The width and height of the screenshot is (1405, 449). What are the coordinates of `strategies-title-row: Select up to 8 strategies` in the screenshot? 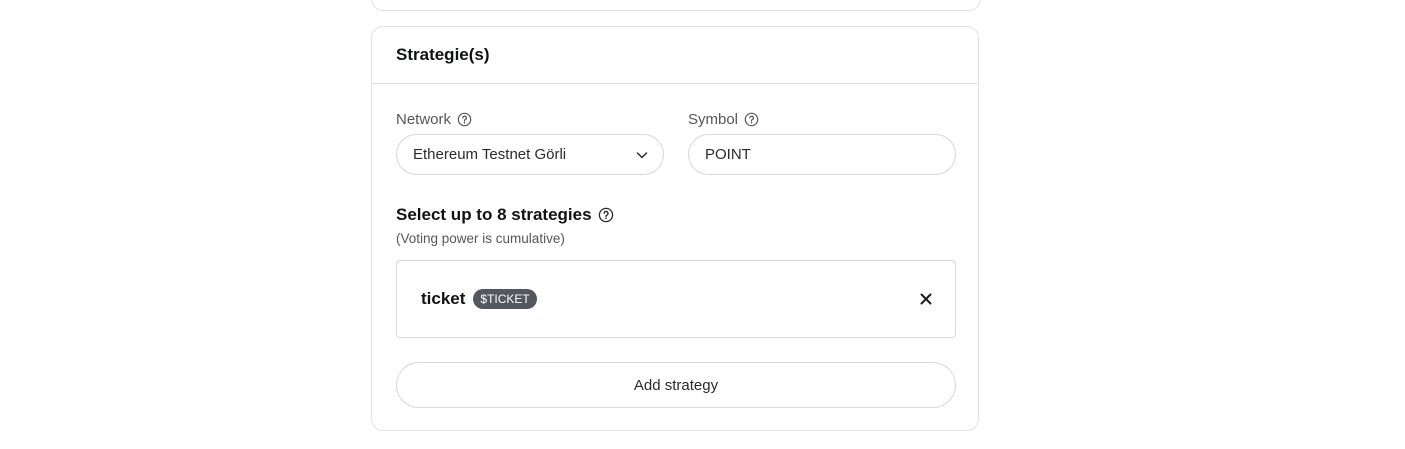 It's located at (505, 215).